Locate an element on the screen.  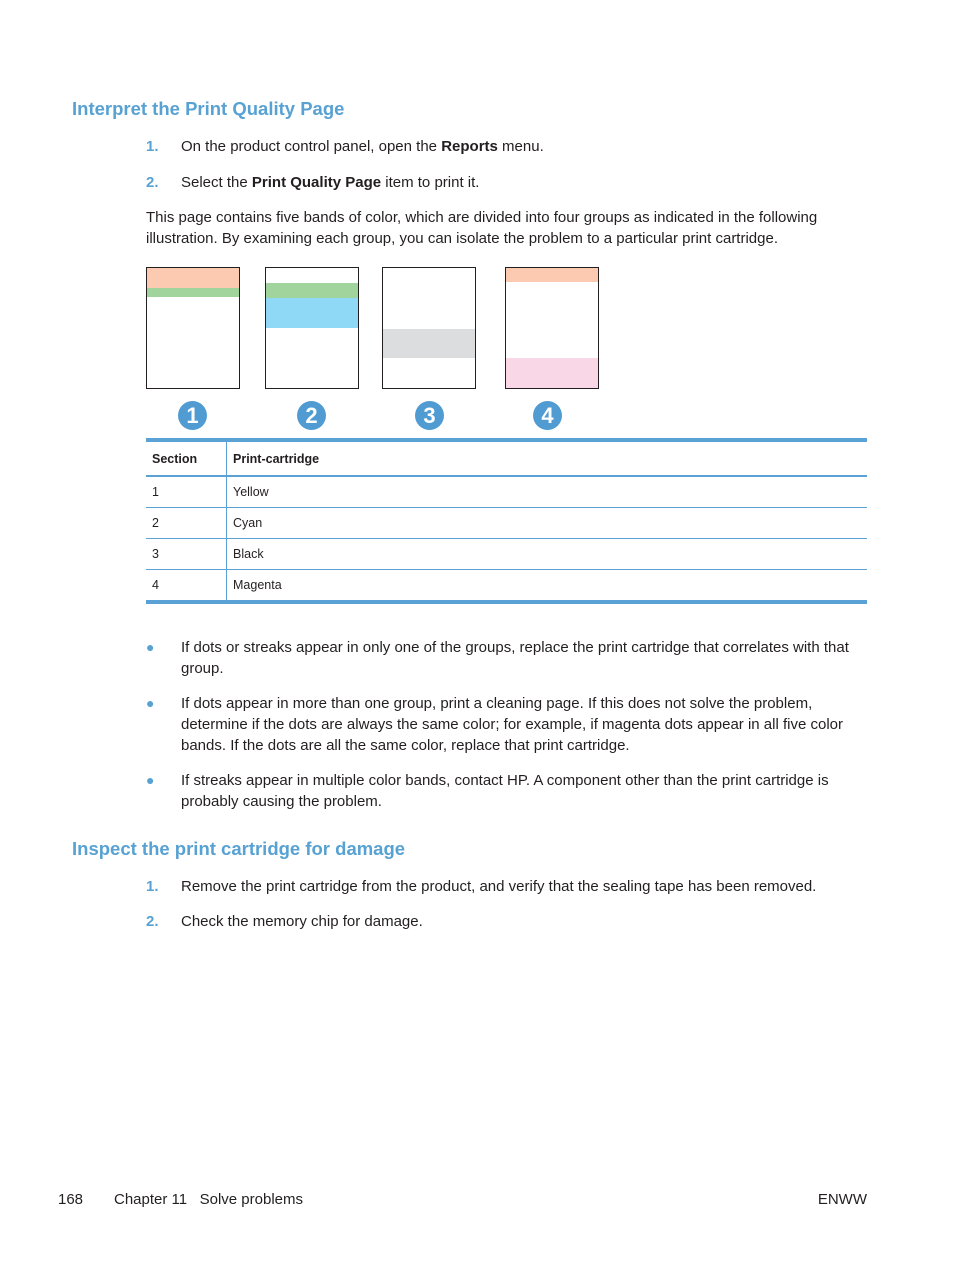
table-row: 1 Yellow is located at coordinates (506, 492).